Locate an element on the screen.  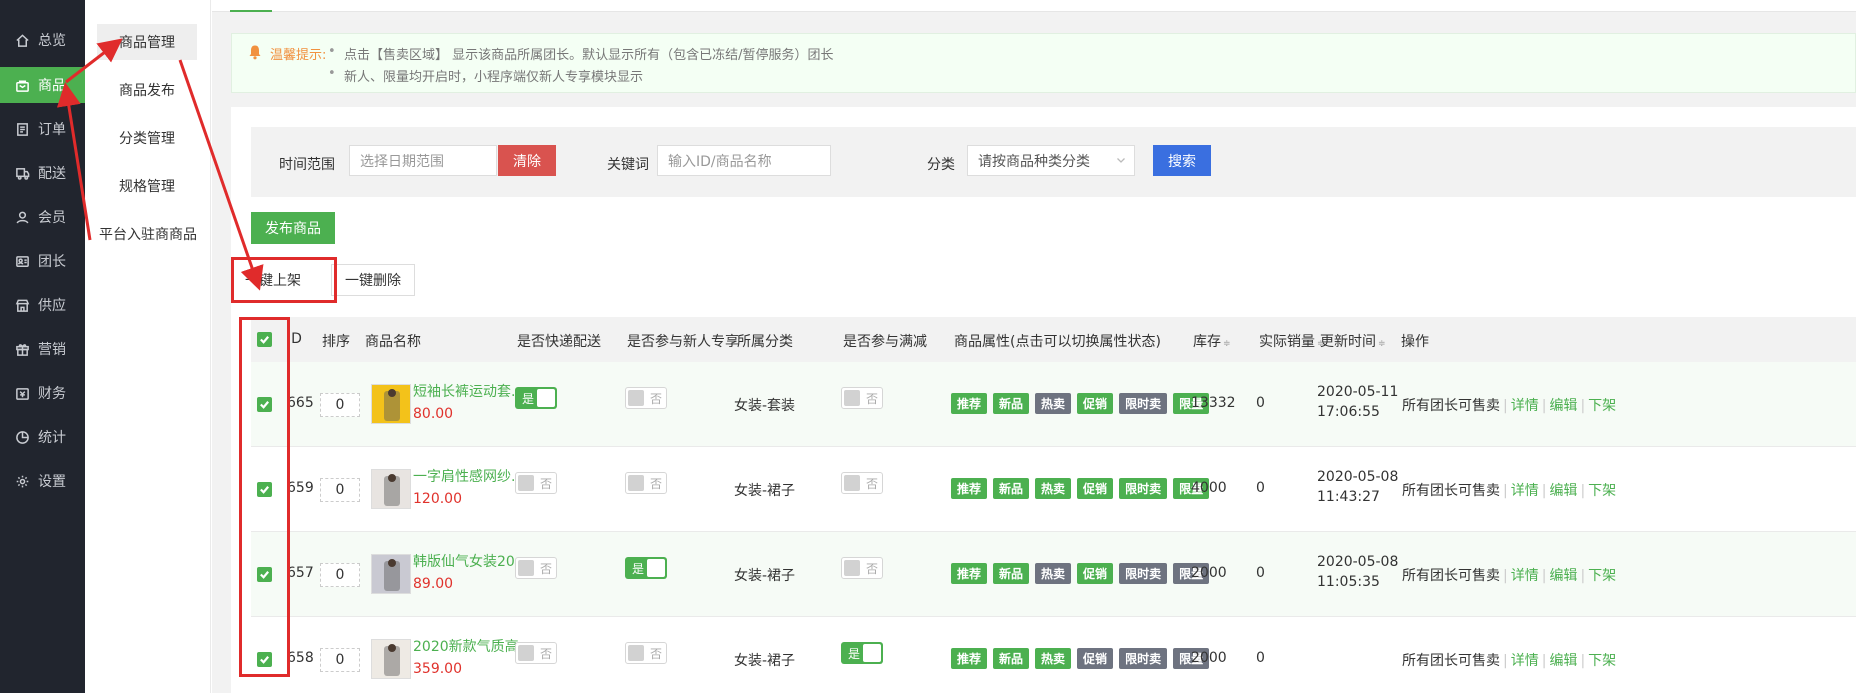
sidebar-item-stats: 统计 is located at coordinates (42, 437).